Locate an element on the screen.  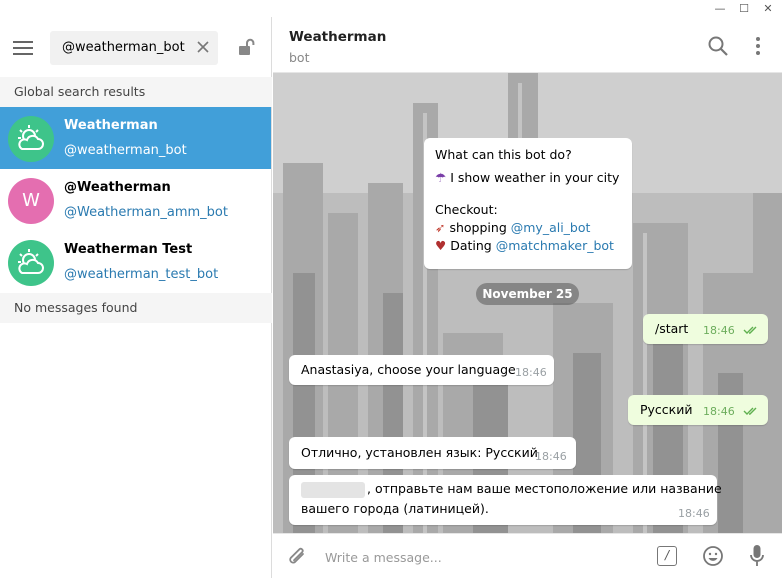
avatar-letter: W is located at coordinates (31, 200).